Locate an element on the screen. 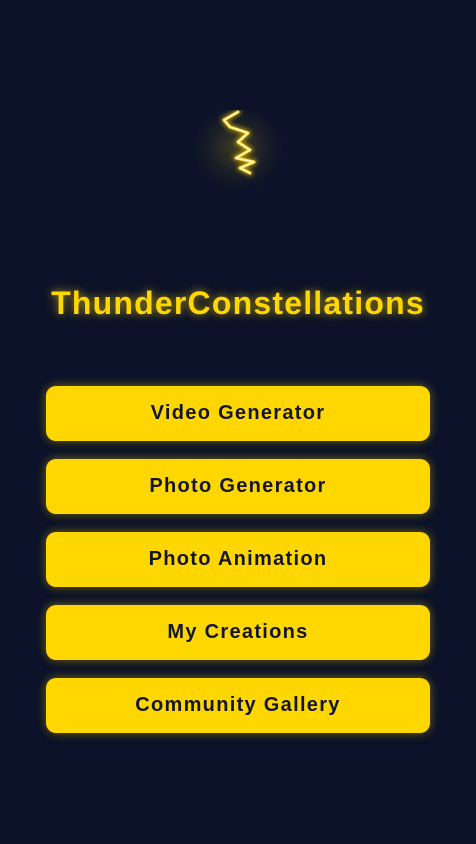  photo-animation-button: Photo Animation is located at coordinates (238, 559).